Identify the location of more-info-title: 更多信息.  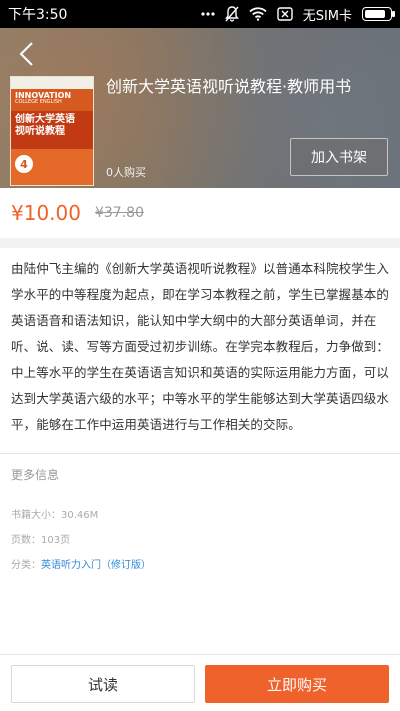
(35, 475).